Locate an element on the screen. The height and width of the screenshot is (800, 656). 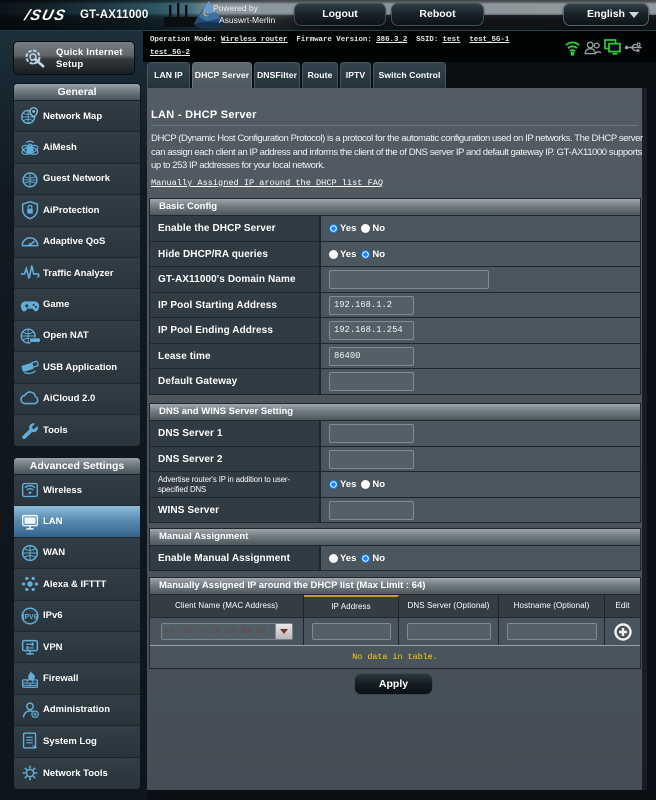
svg-text: IPV6 is located at coordinates (30, 617).